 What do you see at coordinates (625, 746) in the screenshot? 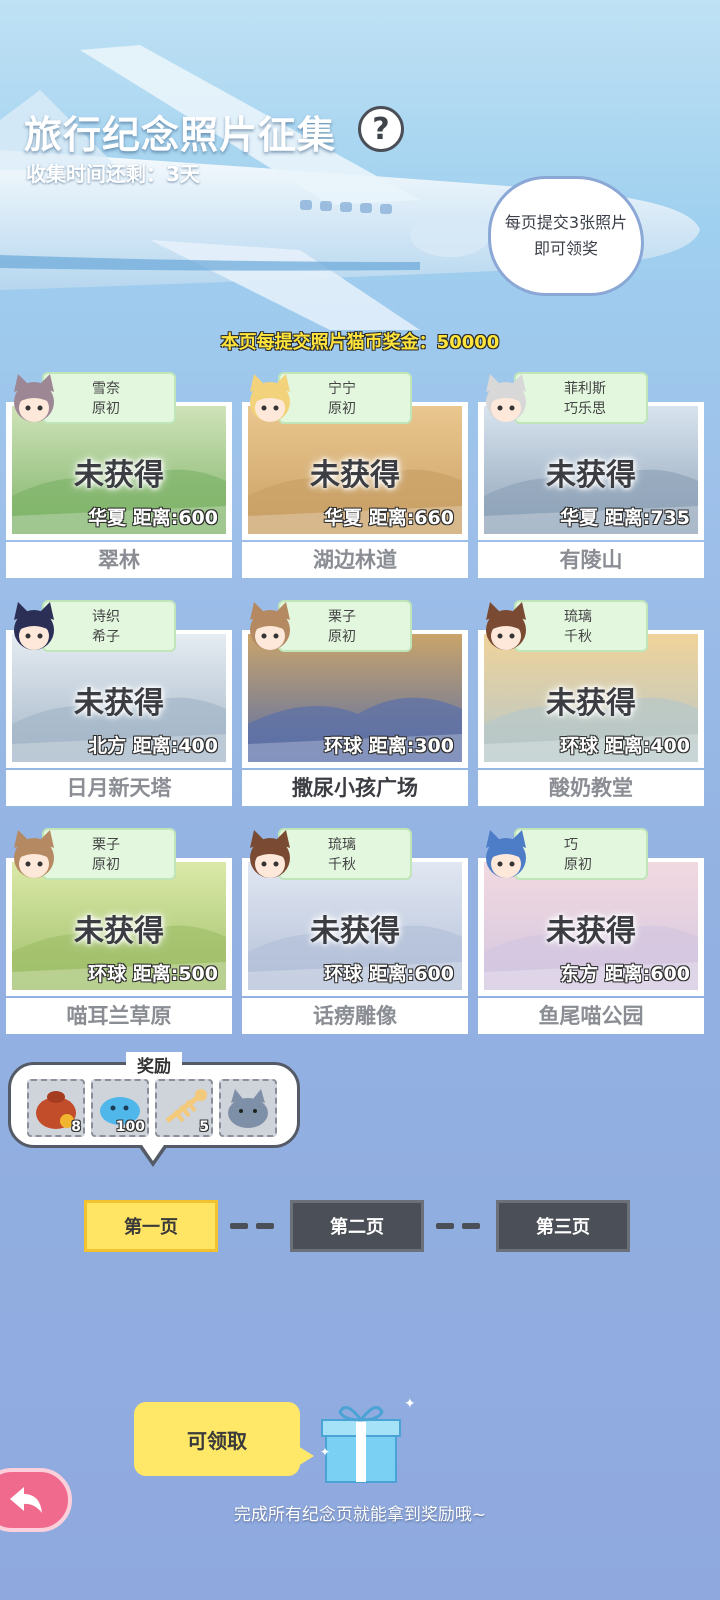
I see `distance-label: 环球 距离:400` at bounding box center [625, 746].